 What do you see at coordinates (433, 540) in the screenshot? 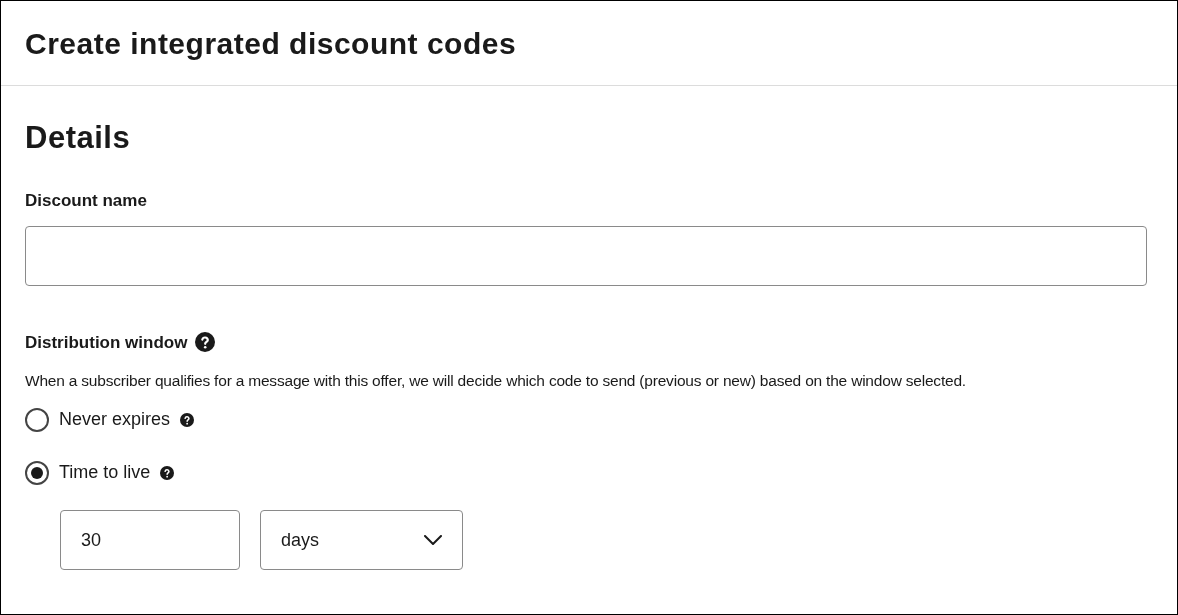
I see `chevron-down-icon` at bounding box center [433, 540].